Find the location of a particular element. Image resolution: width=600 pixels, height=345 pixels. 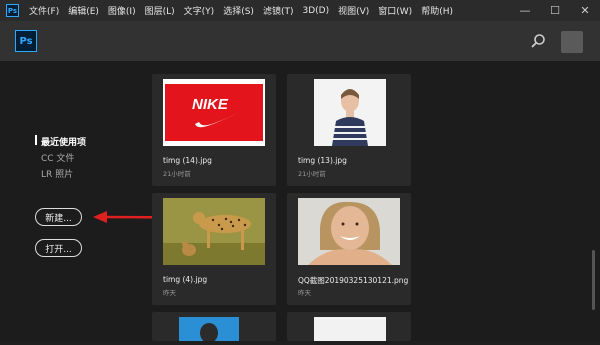

recent-file-card: timg (13).jpg 21小时前 is located at coordinates (349, 130).